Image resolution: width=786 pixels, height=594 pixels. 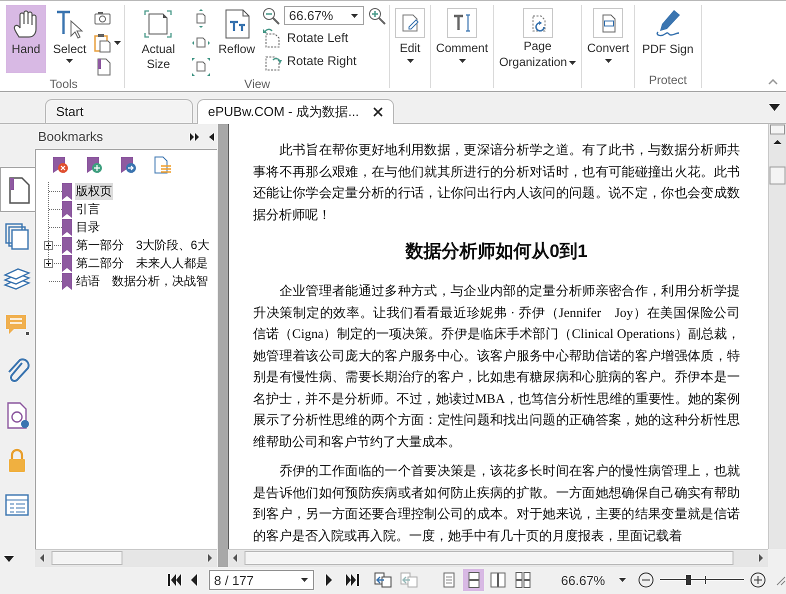 I want to click on group-label: Tools, so click(x=63, y=84).